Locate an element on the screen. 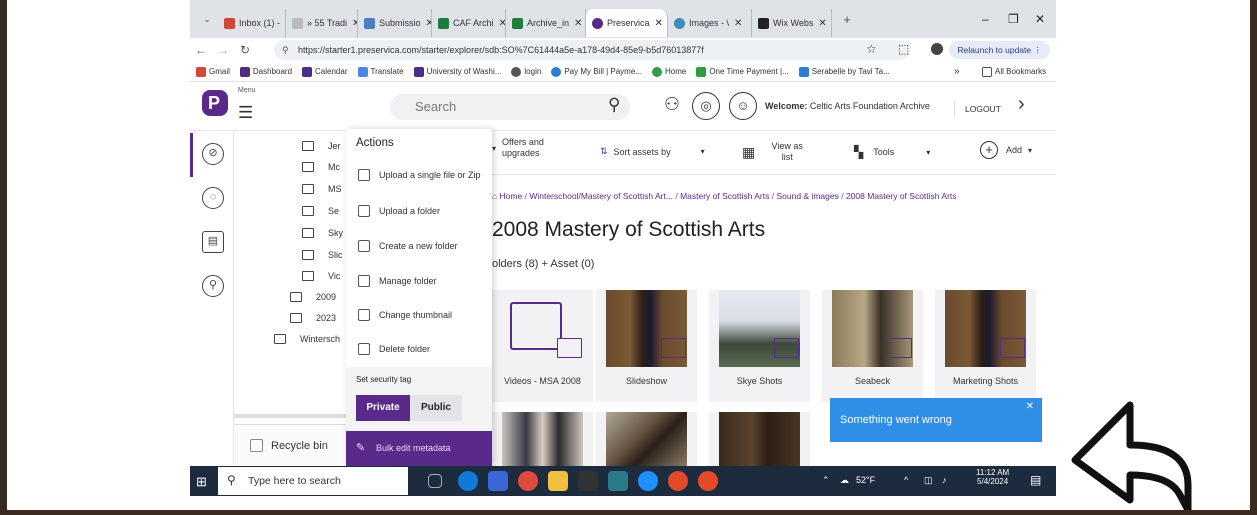 This screenshot has width=1257, height=515. offers-button: ▾ Offers and upgrades is located at coordinates (527, 148).